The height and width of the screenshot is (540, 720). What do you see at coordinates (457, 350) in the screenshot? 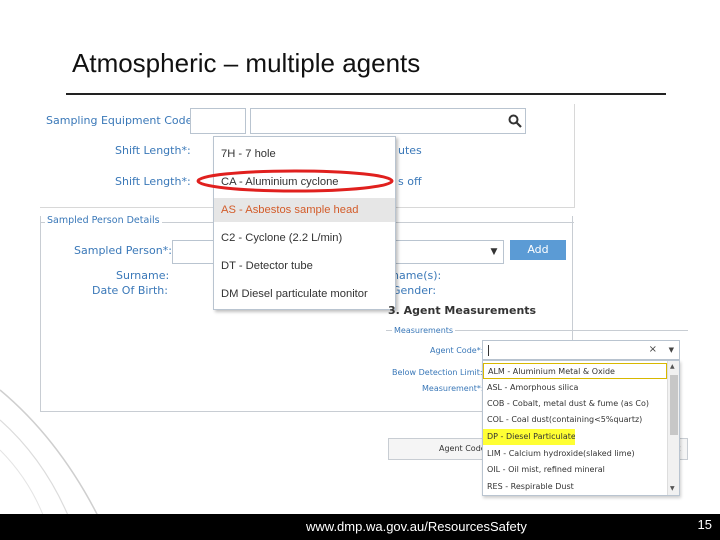
I see `agent-code-label: Agent Code*:` at bounding box center [457, 350].